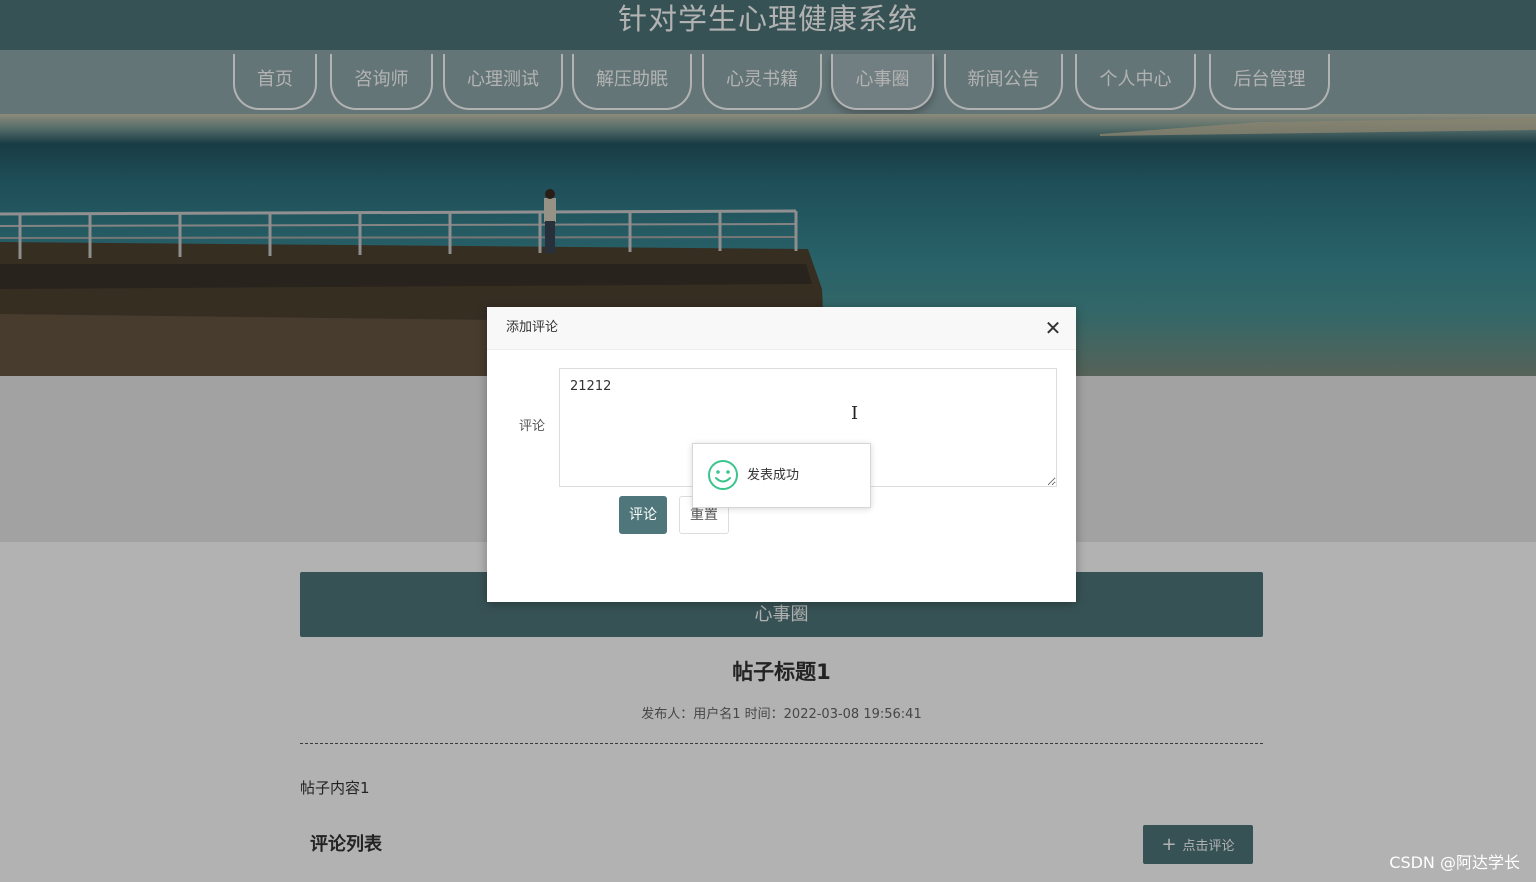 The image size is (1536, 882). What do you see at coordinates (781, 328) in the screenshot?
I see `dialog-header: 添加评论 ✕` at bounding box center [781, 328].